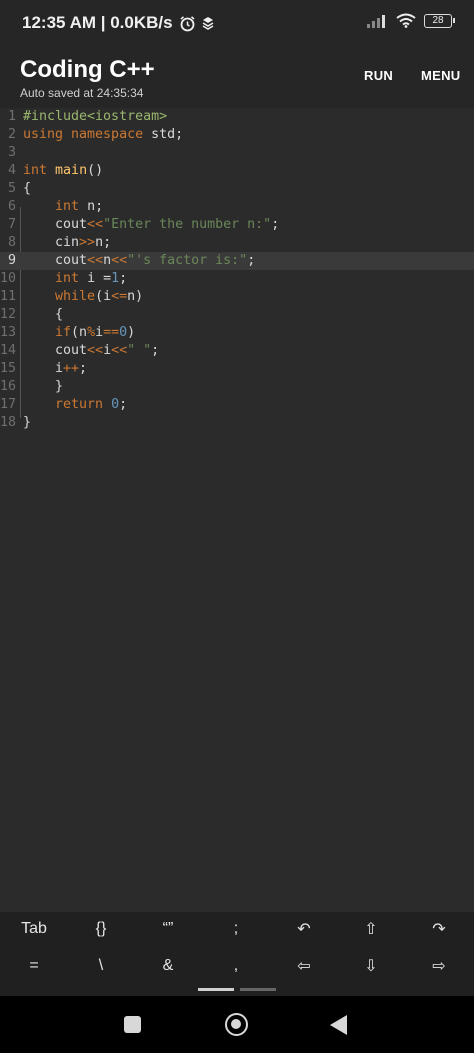  Describe the element at coordinates (304, 966) in the screenshot. I see `left-arrow-key: ⇦` at that location.